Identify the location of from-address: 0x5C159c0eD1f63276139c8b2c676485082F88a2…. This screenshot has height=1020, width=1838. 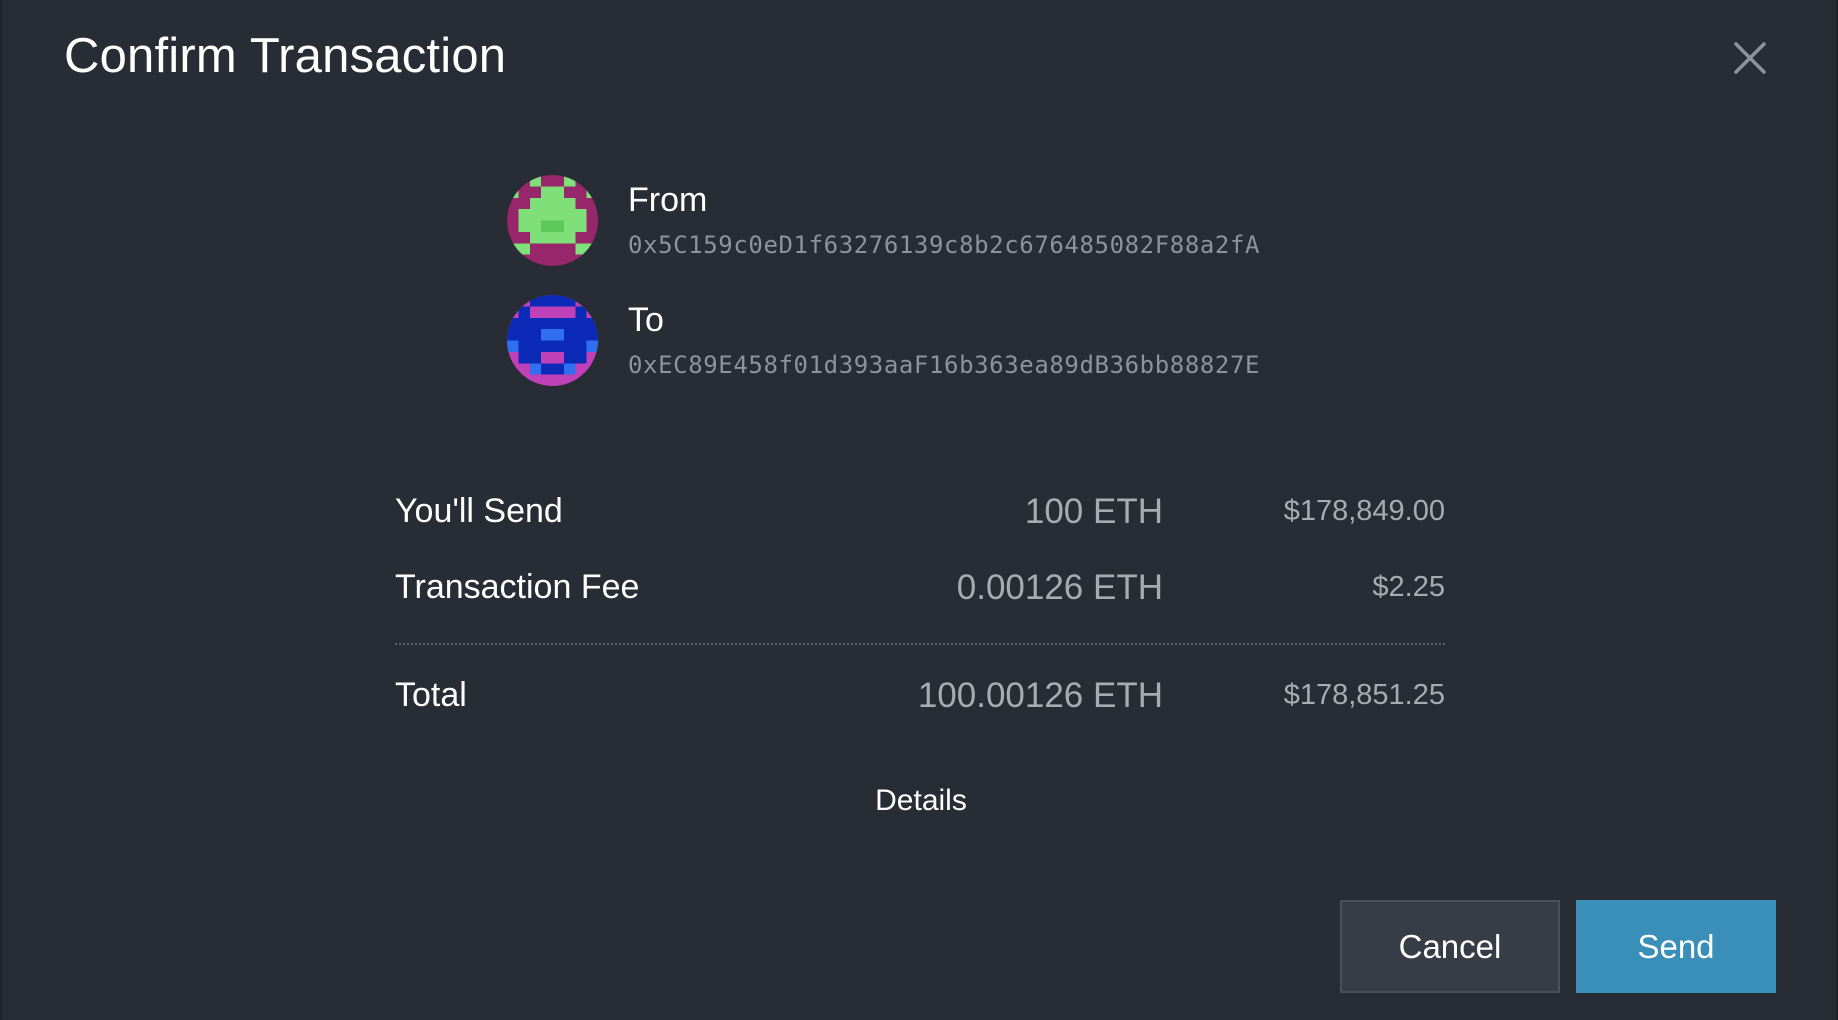
(944, 245).